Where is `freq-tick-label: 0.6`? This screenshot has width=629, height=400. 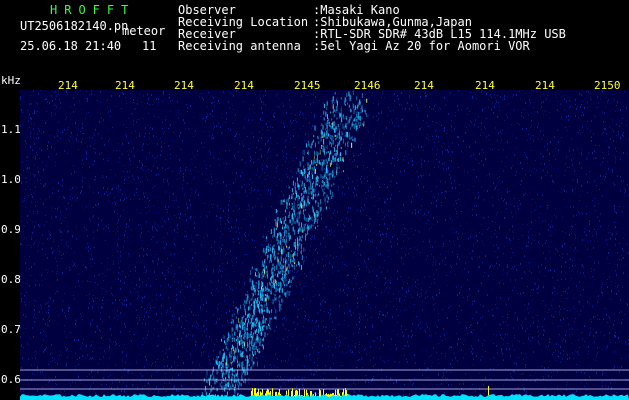
freq-tick-label: 0.6 is located at coordinates (11, 379).